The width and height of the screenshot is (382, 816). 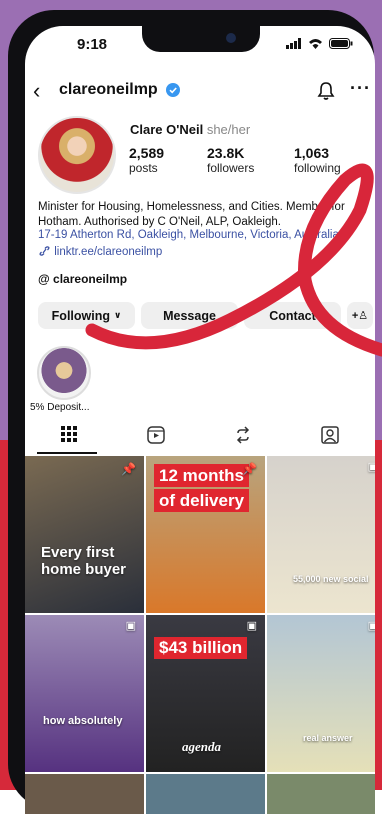 I want to click on post-tile: Every first home buyer 📌, so click(x=84, y=534).